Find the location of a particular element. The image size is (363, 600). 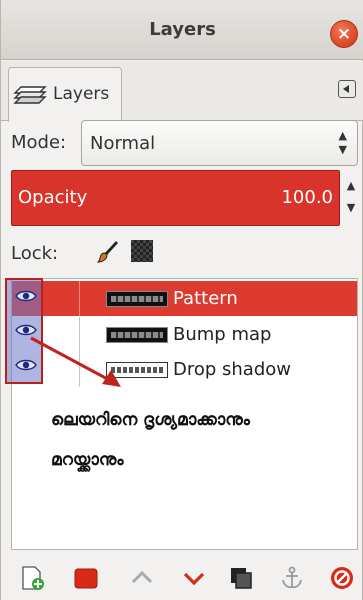

delete-layer-icon is located at coordinates (342, 578).